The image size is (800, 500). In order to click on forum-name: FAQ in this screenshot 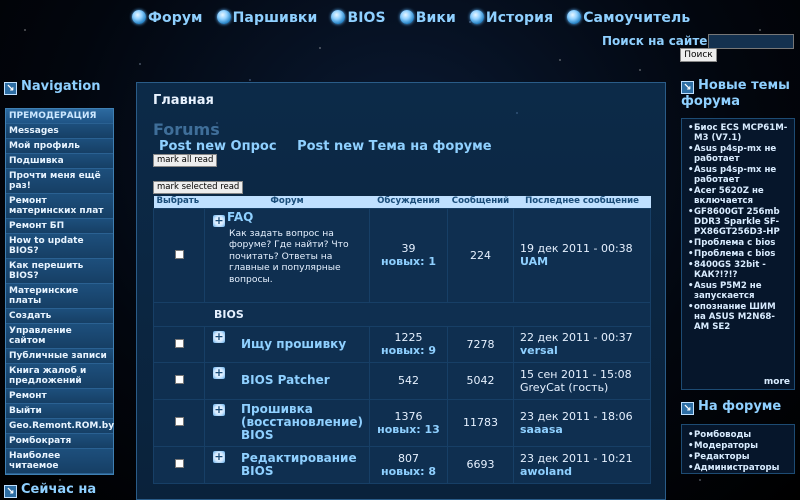, I will do `click(295, 217)`.